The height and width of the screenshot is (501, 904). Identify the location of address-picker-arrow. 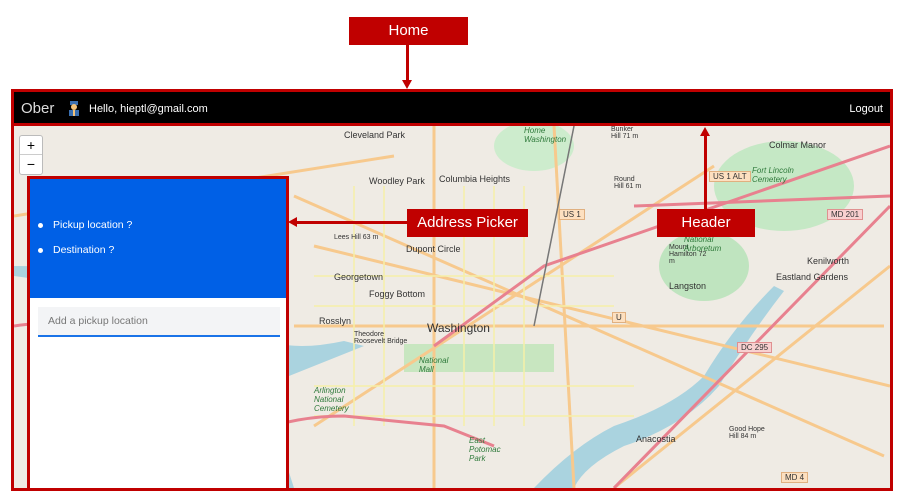
(351, 222).